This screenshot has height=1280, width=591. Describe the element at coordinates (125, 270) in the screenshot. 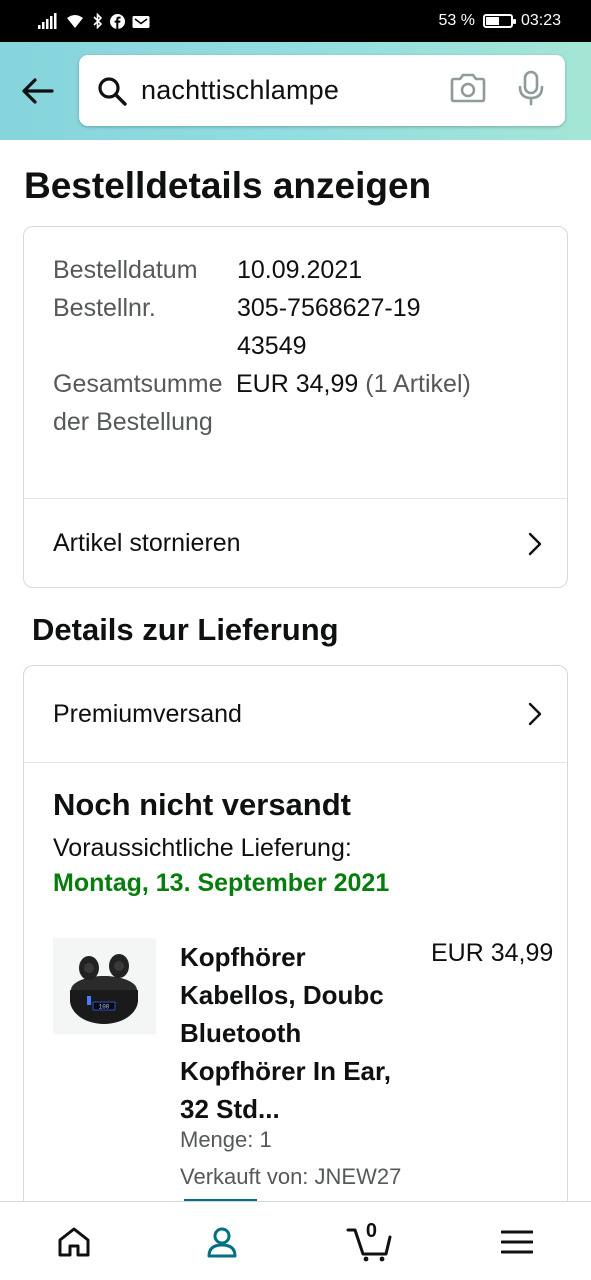

I see `order-date-label: Bestelldatum` at that location.